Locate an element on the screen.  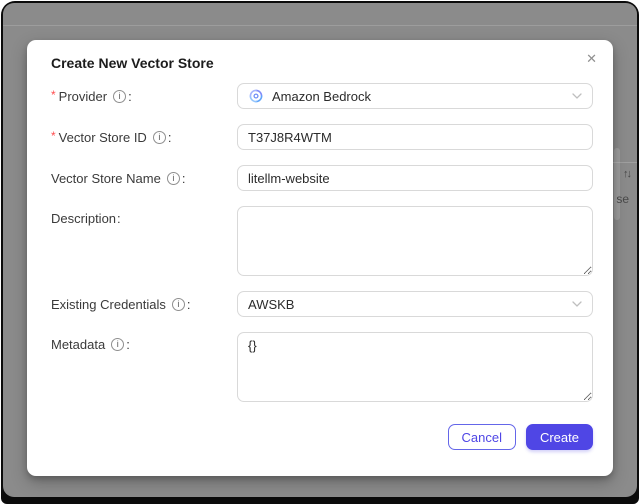
field-row-vector-store-name: Vector Store Name i: is located at coordinates (322, 178).